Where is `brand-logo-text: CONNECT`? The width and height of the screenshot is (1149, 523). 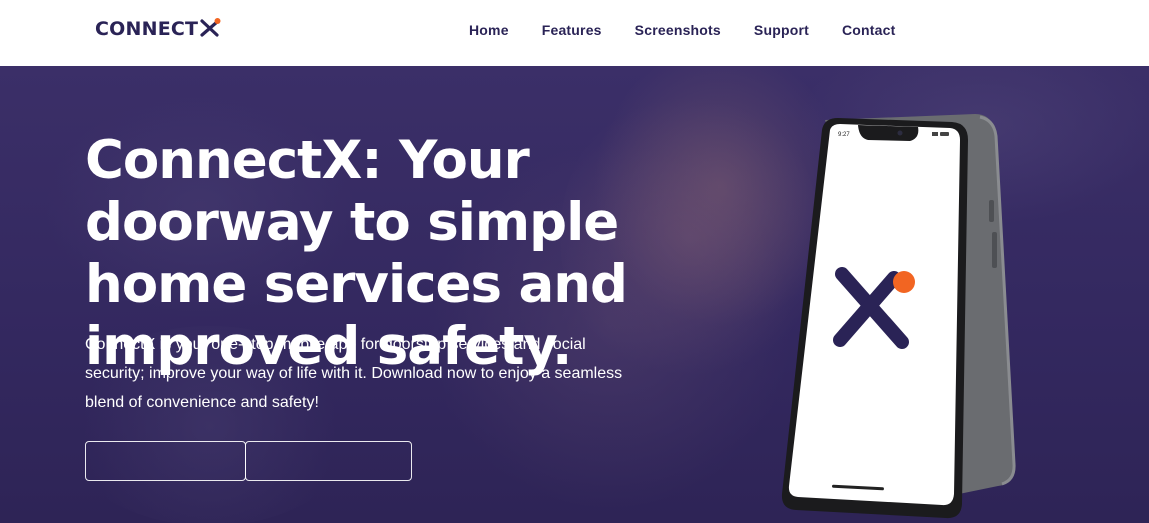
brand-logo-text: CONNECT is located at coordinates (147, 29).